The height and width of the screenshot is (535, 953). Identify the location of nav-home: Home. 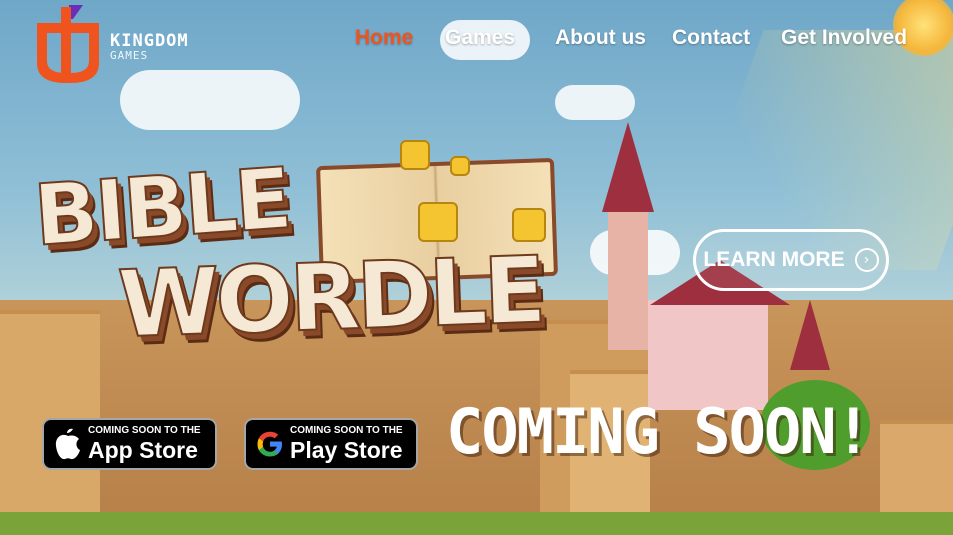
(384, 38).